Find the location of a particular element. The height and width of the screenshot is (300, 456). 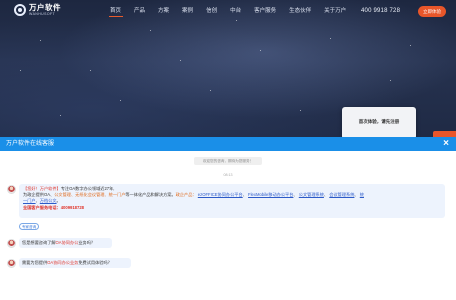

try-now-button: 立即体验 is located at coordinates (432, 11).